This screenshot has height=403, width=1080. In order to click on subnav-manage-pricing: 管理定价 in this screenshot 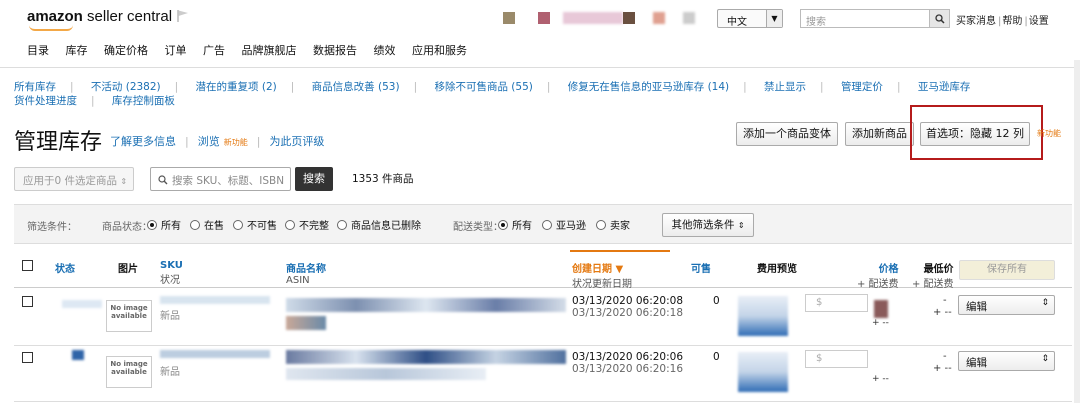, I will do `click(862, 86)`.